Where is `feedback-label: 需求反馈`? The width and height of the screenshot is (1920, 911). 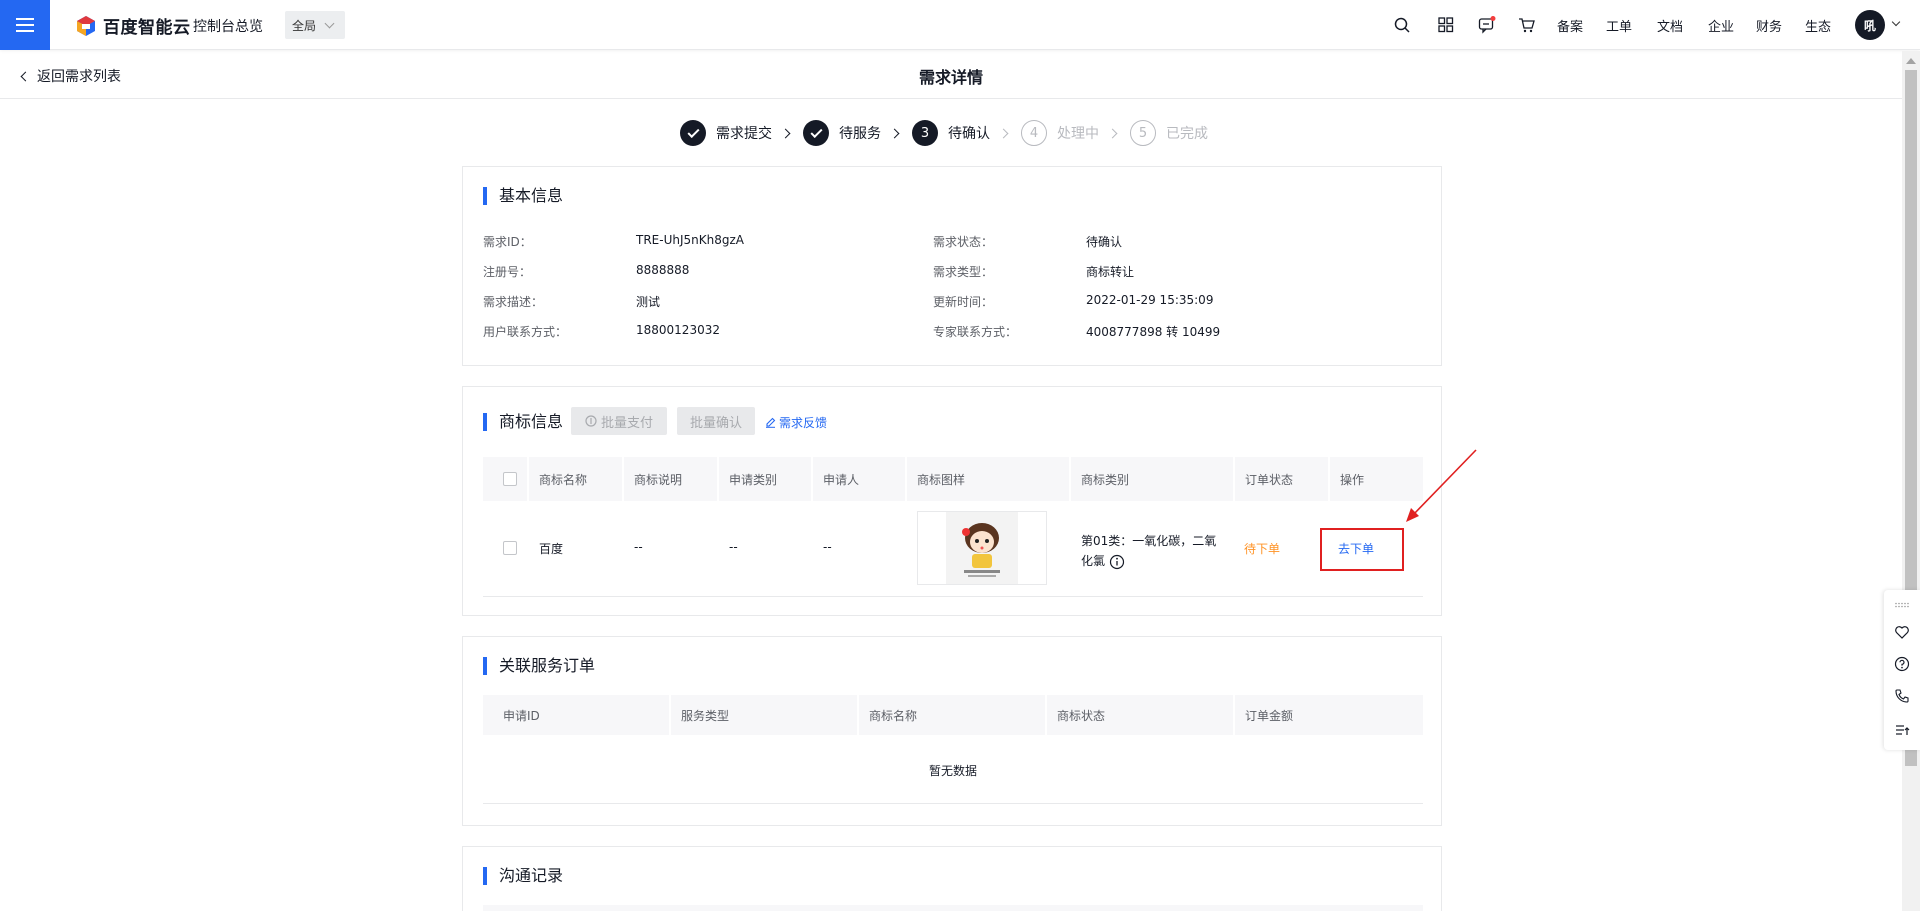
feedback-label: 需求反馈 is located at coordinates (803, 423).